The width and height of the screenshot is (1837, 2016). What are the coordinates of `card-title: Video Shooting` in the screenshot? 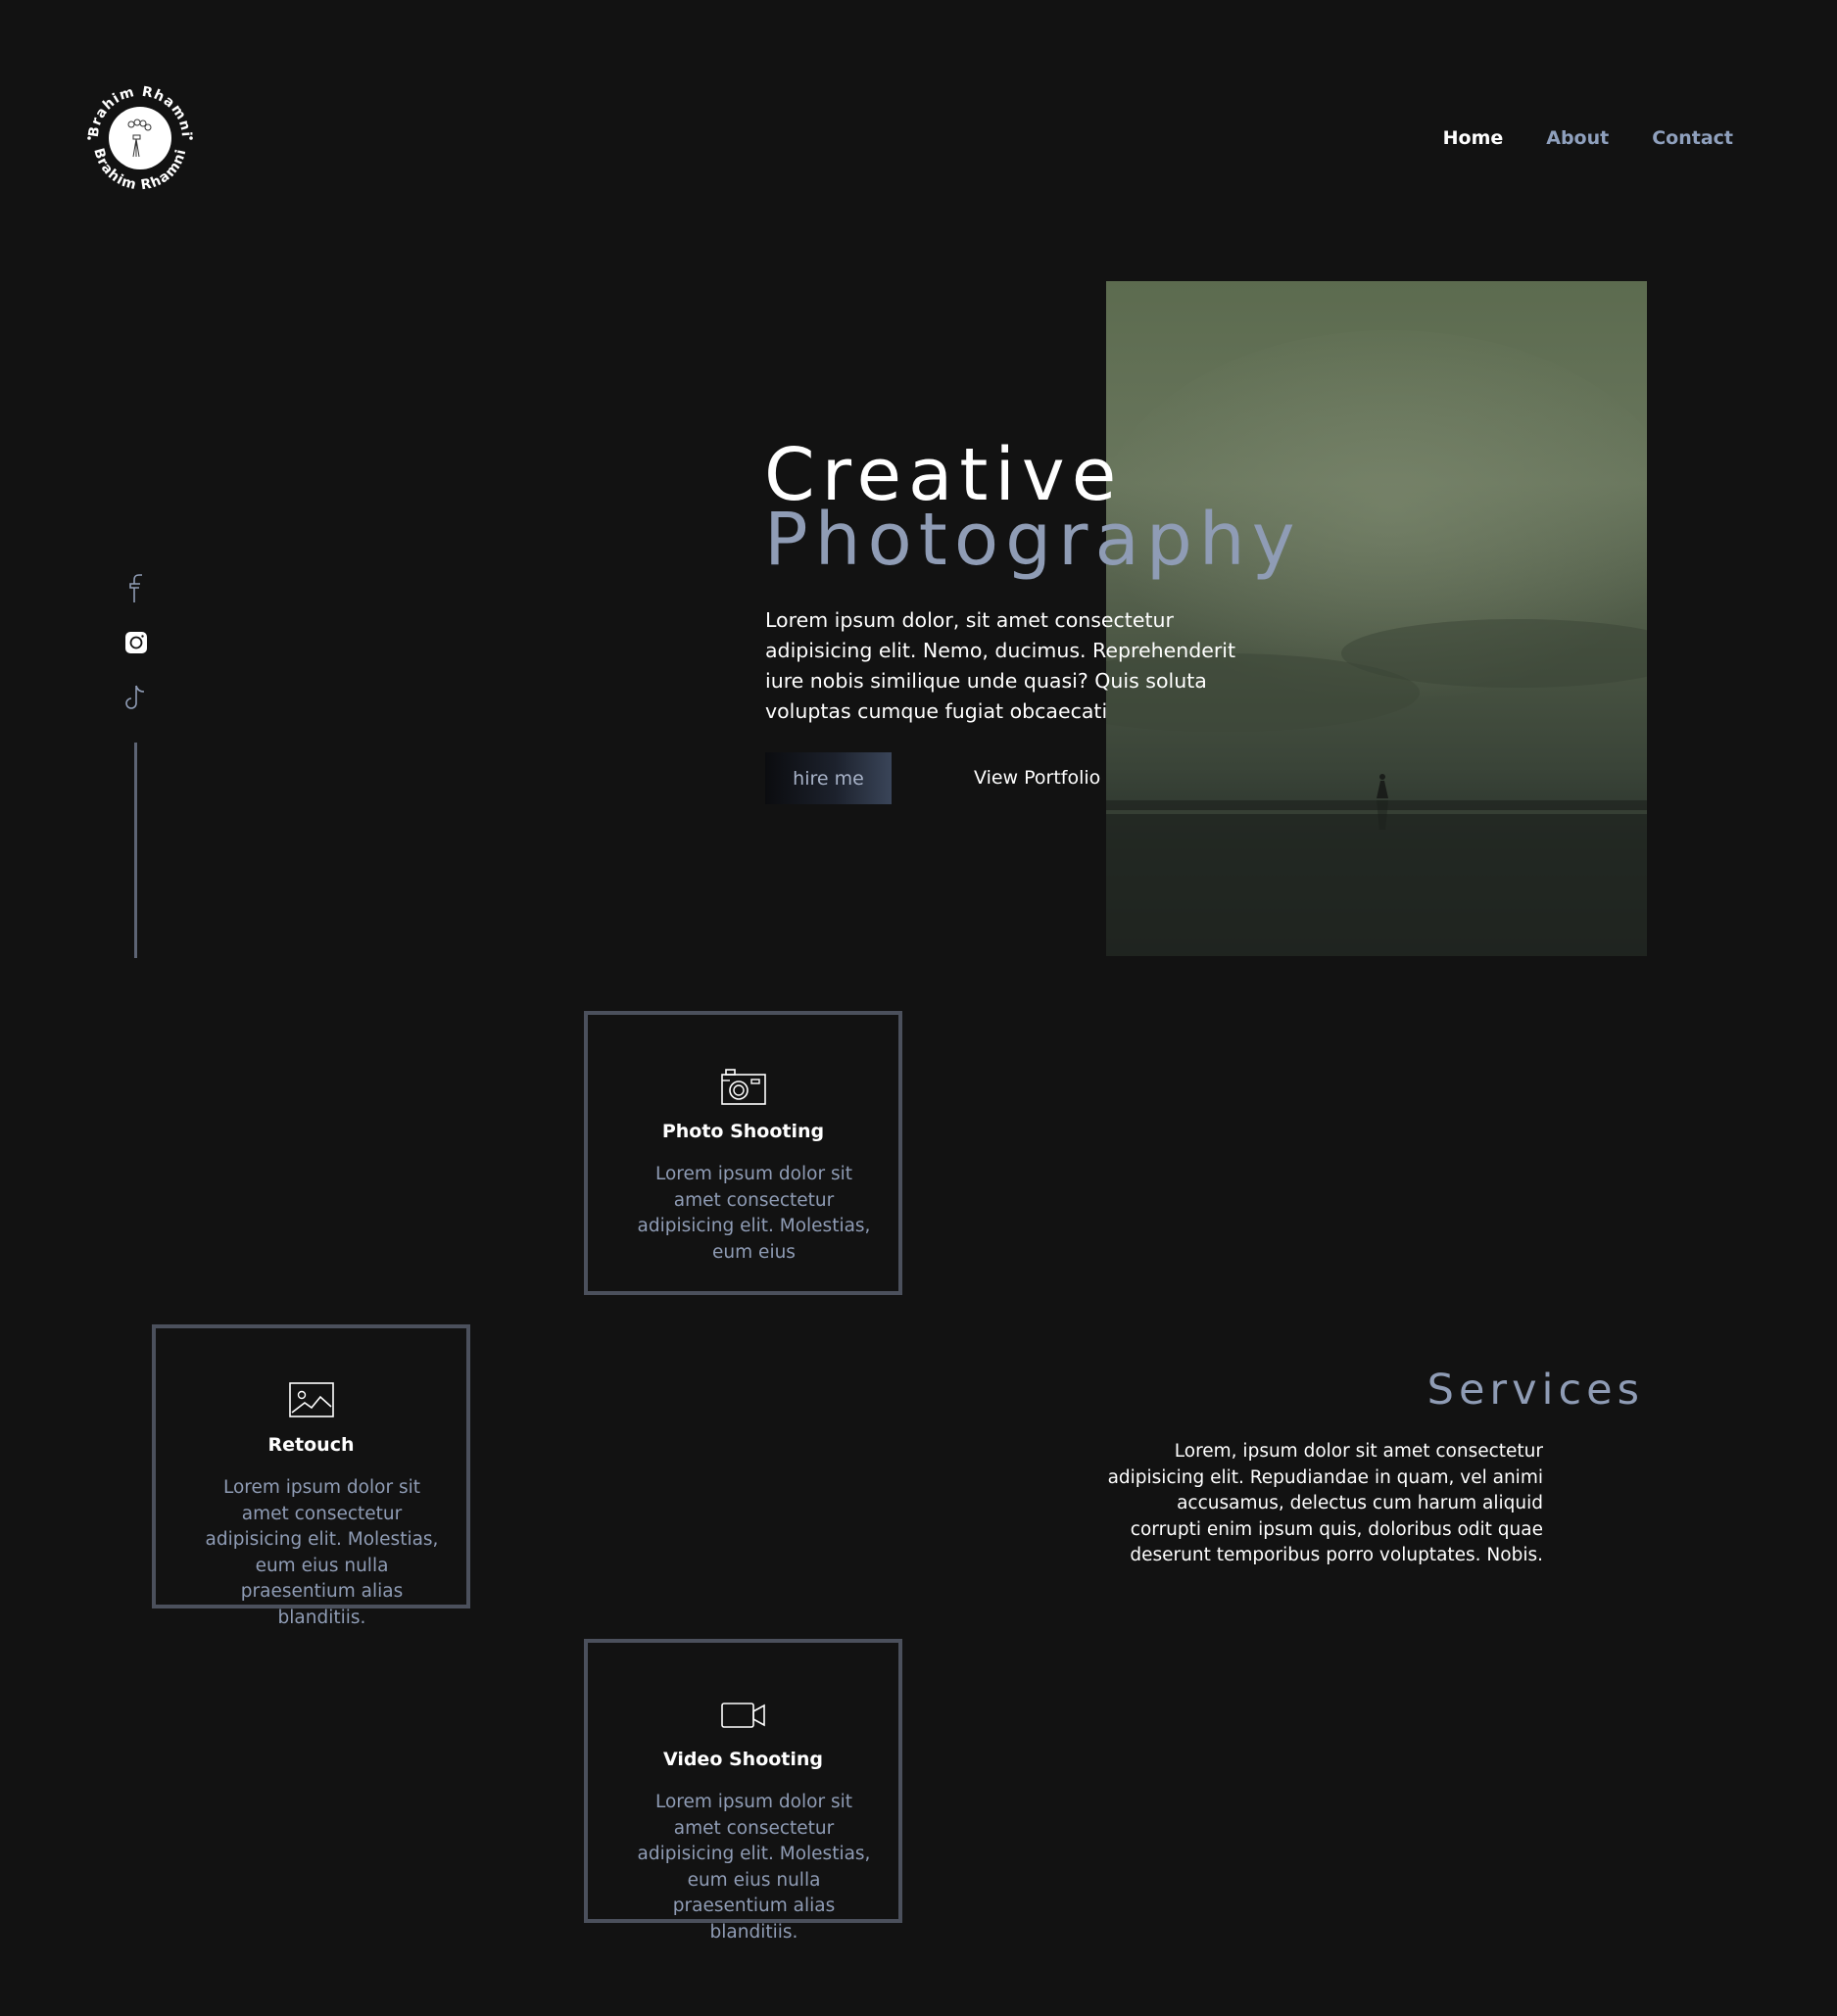 It's located at (743, 1759).